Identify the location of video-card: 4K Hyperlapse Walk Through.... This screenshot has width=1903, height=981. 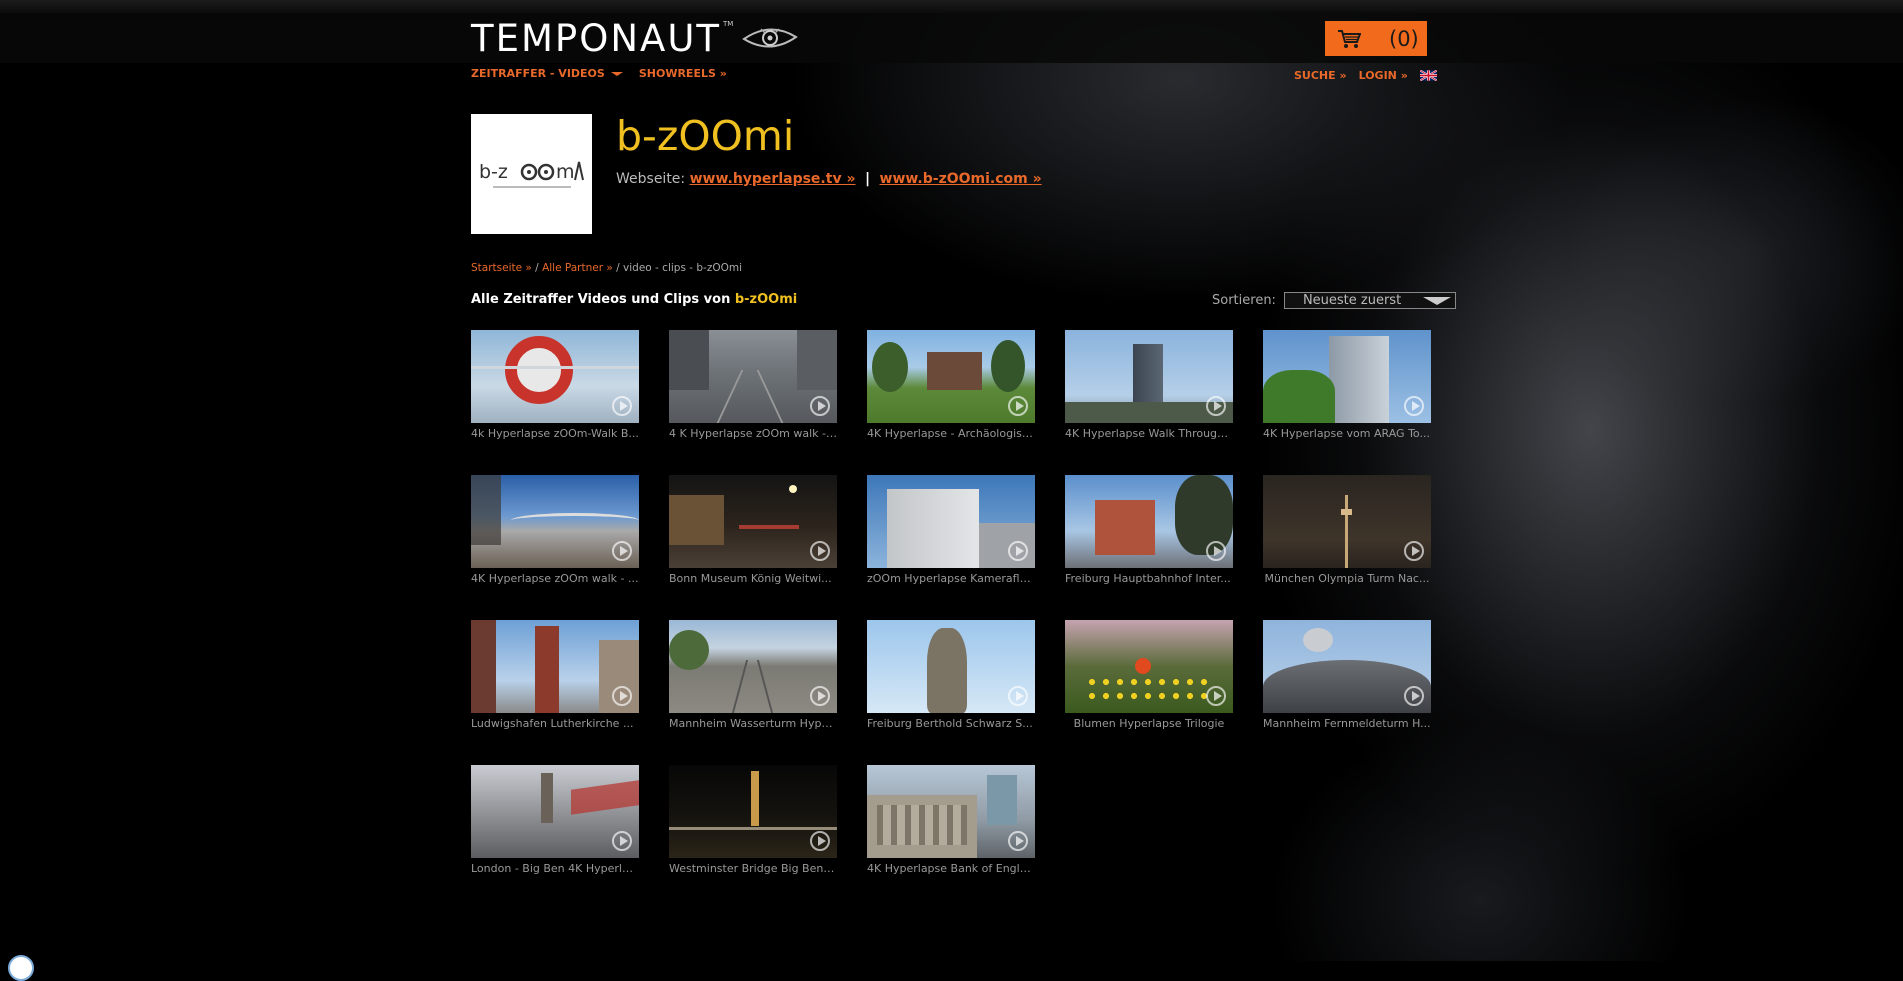
(1149, 385).